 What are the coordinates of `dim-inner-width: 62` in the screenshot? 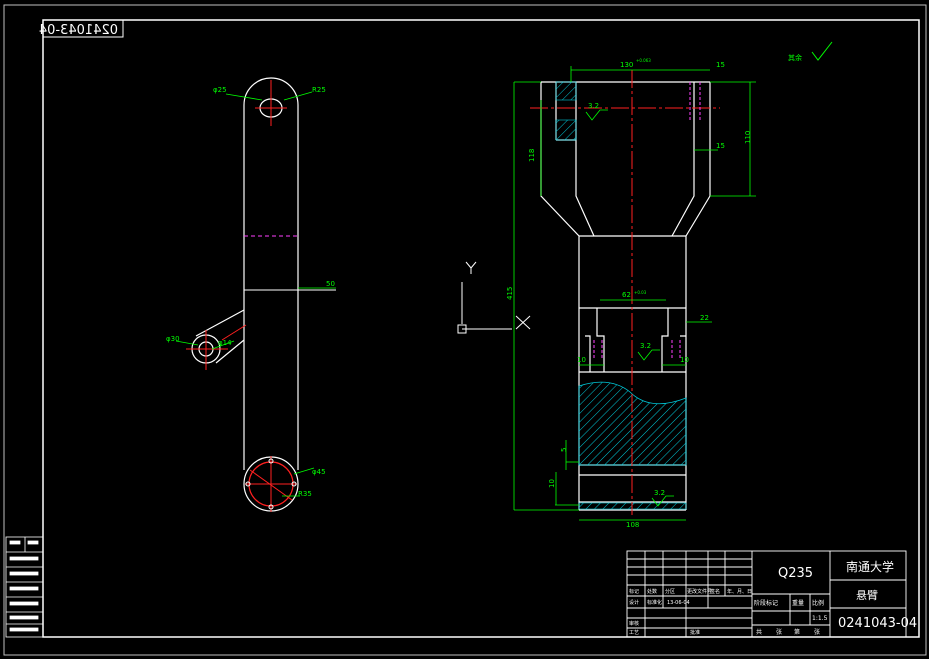 It's located at (626, 295).